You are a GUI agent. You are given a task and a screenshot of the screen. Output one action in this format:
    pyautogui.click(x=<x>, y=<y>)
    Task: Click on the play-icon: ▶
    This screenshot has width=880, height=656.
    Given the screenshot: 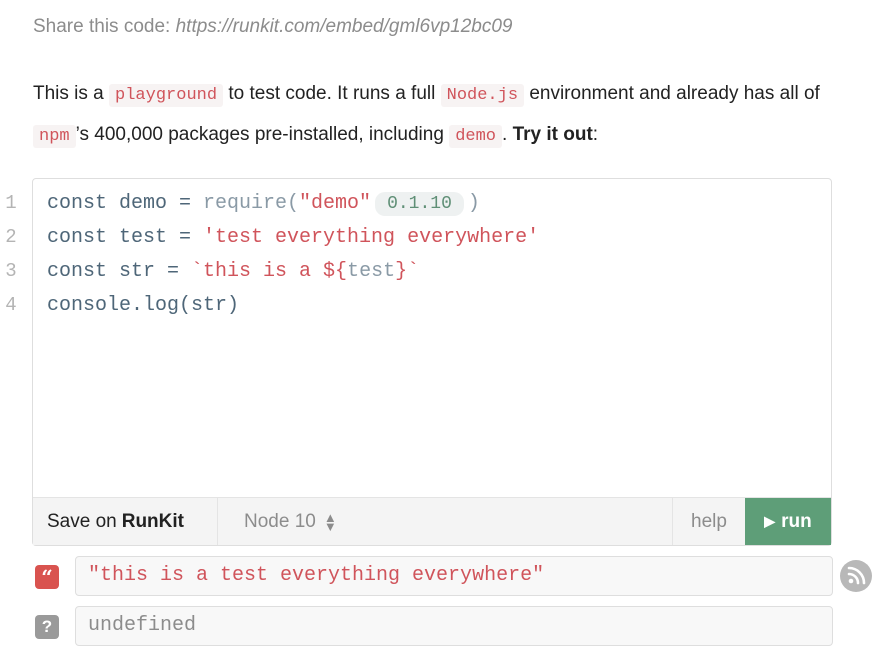 What is the action you would take?
    pyautogui.click(x=770, y=521)
    